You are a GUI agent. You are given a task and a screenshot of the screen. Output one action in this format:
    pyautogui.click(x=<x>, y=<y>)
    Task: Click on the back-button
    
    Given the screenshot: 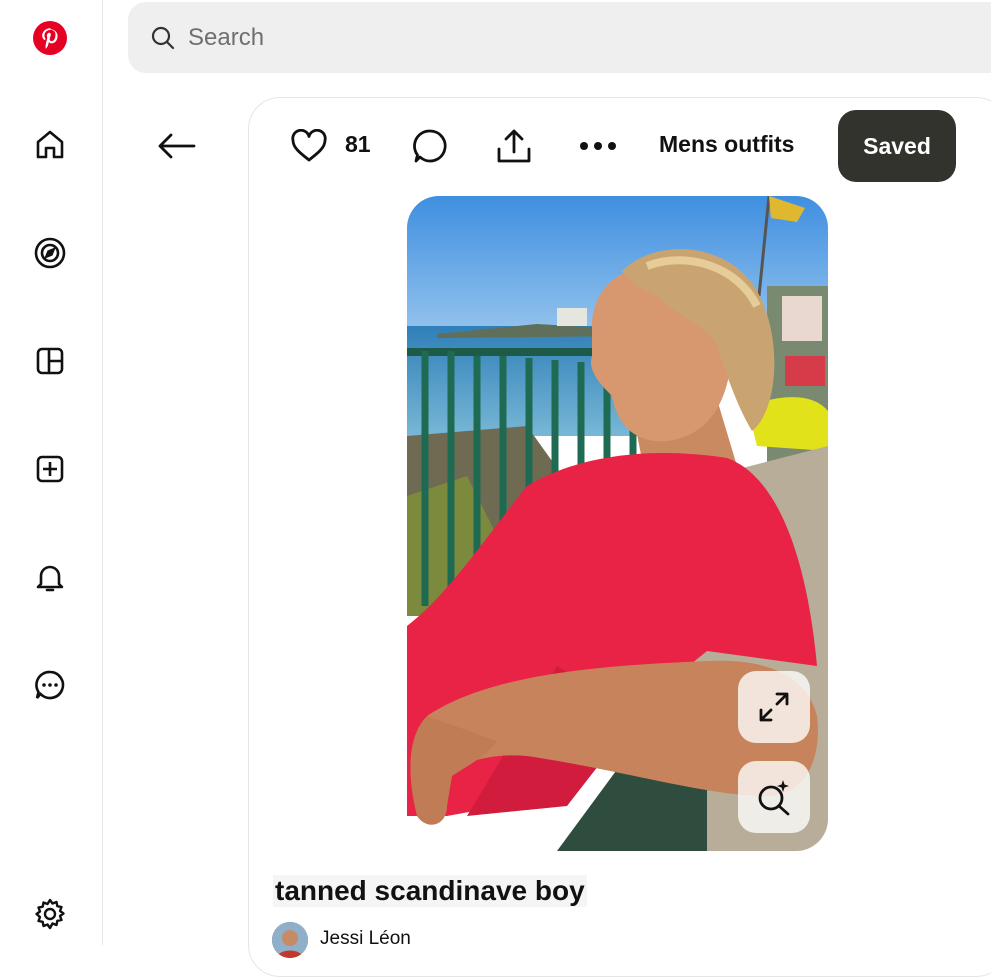 What is the action you would take?
    pyautogui.click(x=176, y=146)
    